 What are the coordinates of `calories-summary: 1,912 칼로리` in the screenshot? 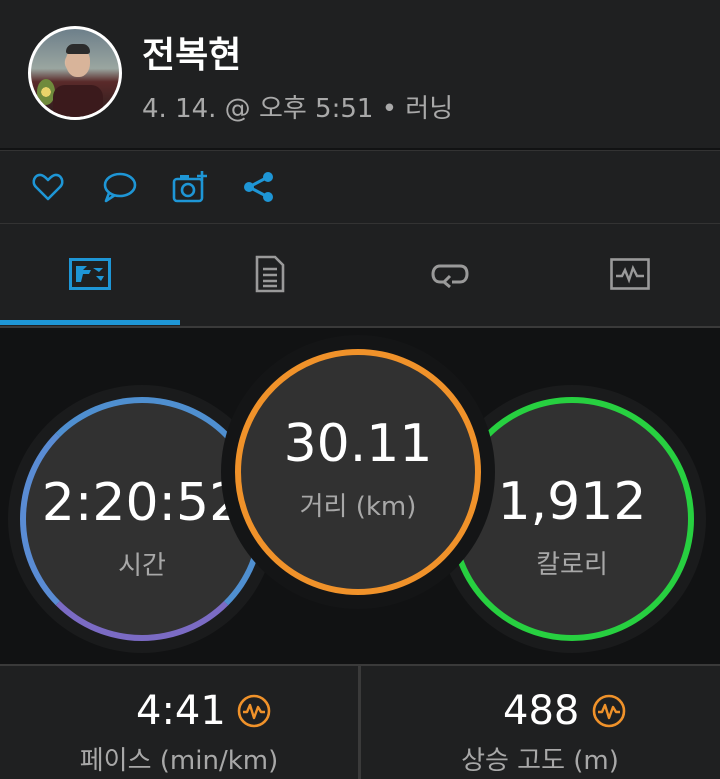 It's located at (572, 519).